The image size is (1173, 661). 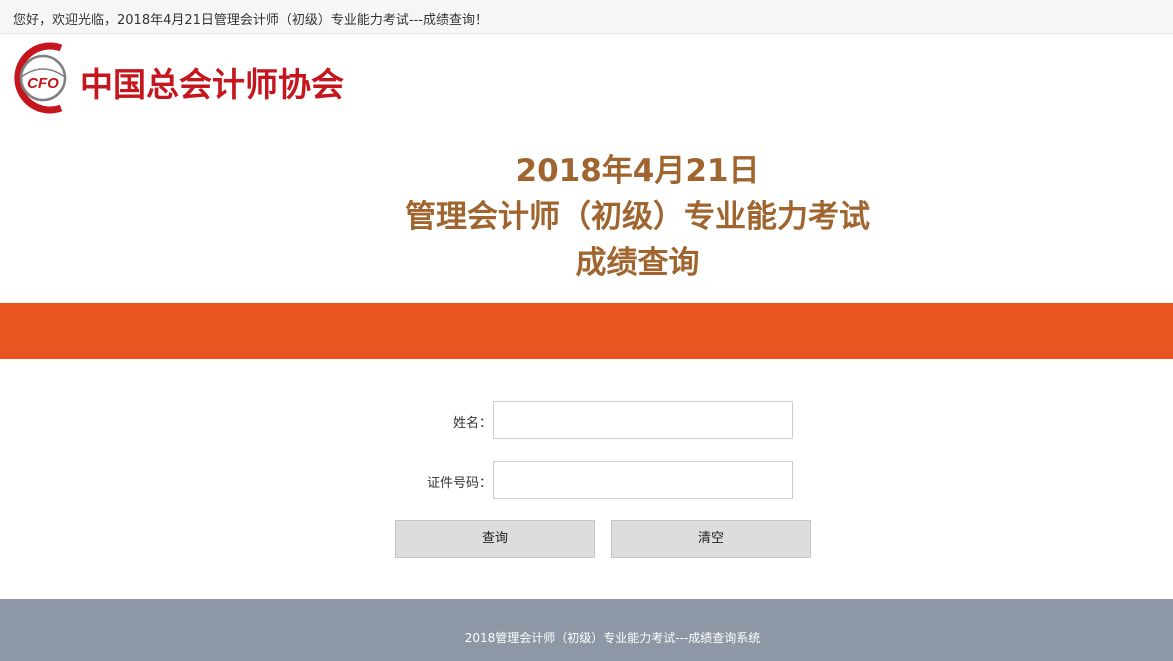 What do you see at coordinates (586, 630) in the screenshot?
I see `footer: 2018管理会计师（初级）专业能力考试---成绩查询系统` at bounding box center [586, 630].